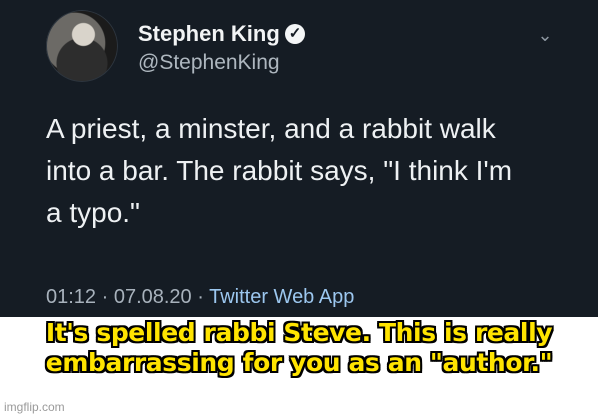 This screenshot has width=598, height=417. I want to click on imgflip-watermark: imgflip.com, so click(34, 407).